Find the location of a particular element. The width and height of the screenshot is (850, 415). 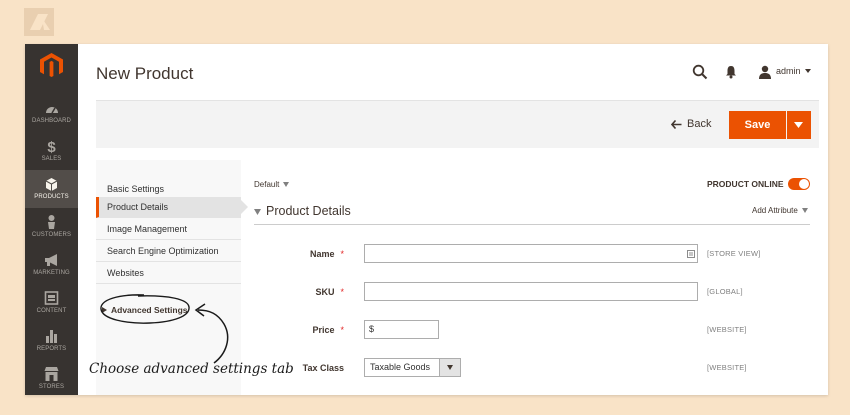

tab-group-heading: Basic Settings is located at coordinates (136, 189).